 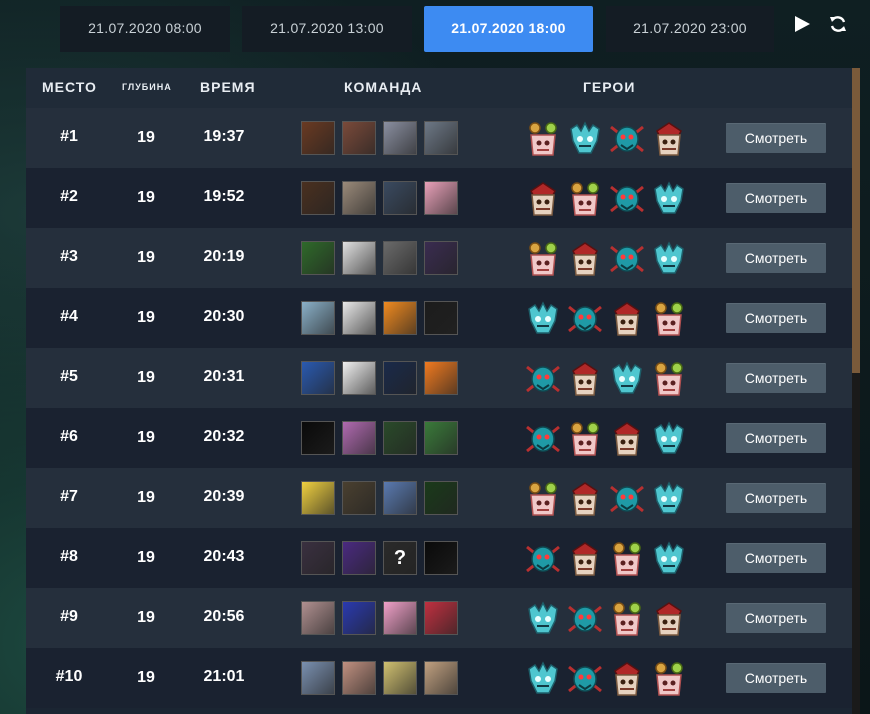 What do you see at coordinates (69, 87) in the screenshot?
I see `header-place: МЕСТО` at bounding box center [69, 87].